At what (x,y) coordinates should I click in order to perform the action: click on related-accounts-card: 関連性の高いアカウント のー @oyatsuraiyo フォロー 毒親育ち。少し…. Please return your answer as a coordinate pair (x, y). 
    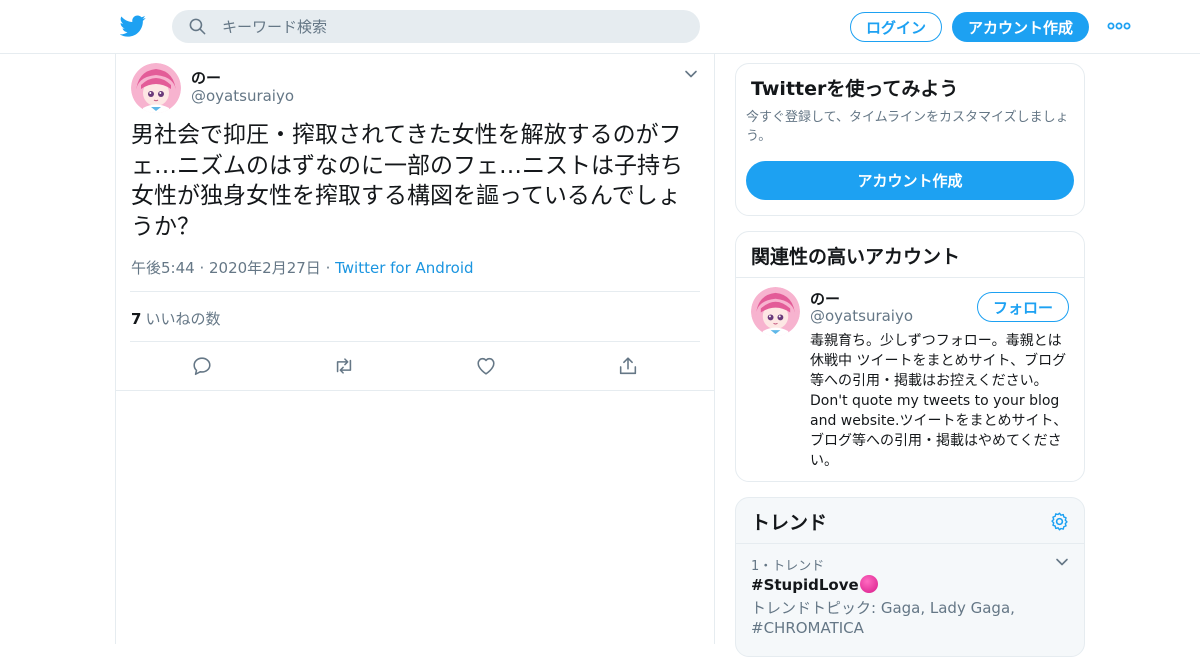
    Looking at the image, I should click on (910, 356).